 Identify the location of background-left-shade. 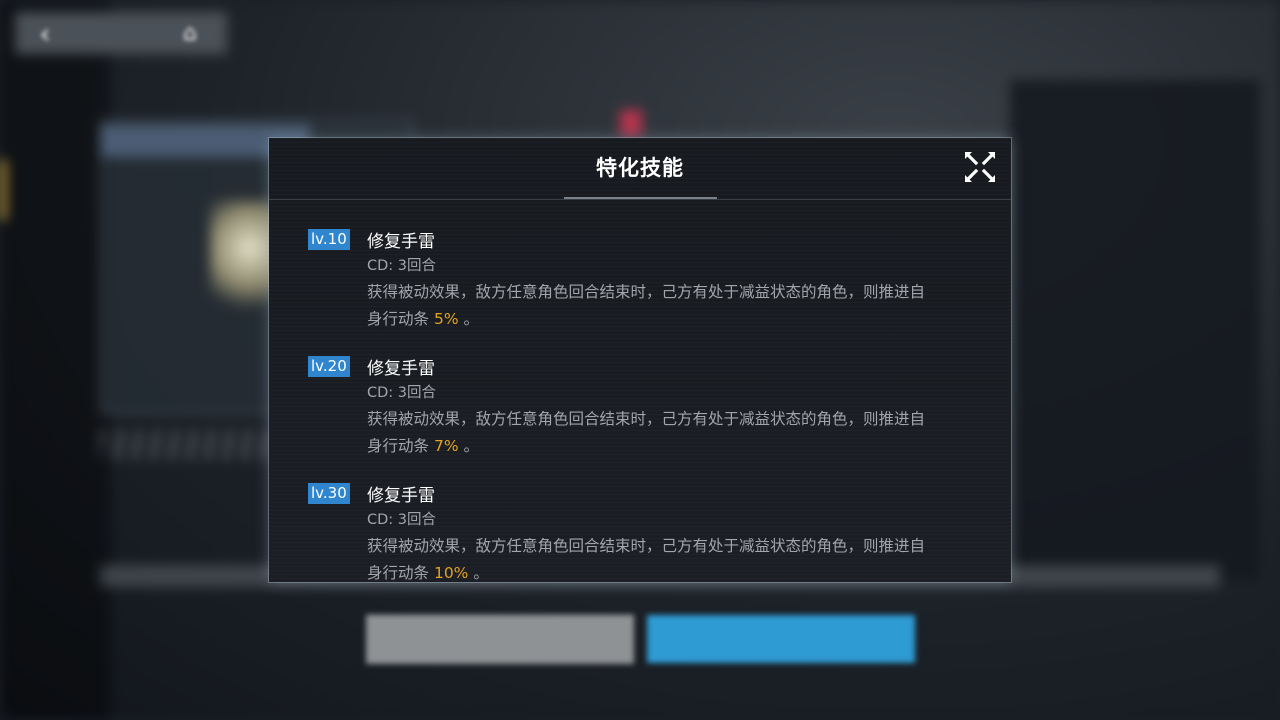
(55, 360).